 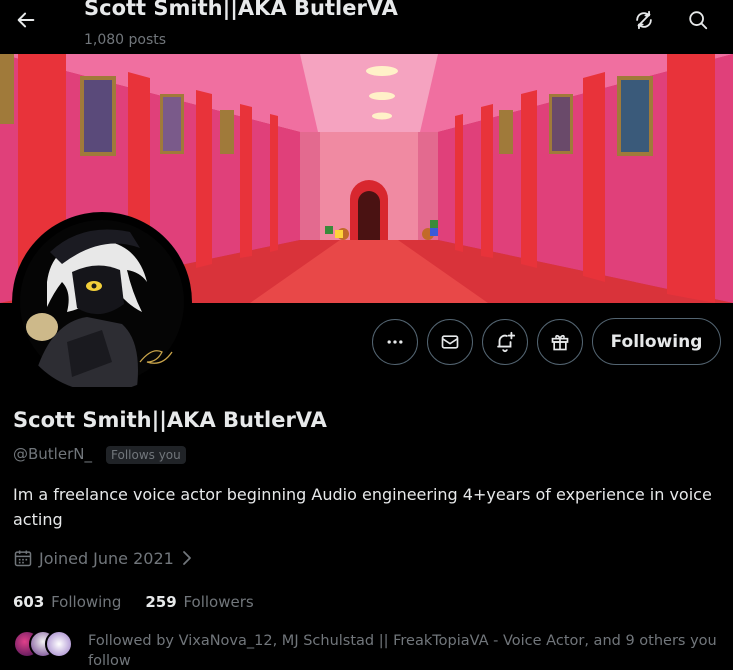 I want to click on joined-date: Joined June 2021, so click(x=103, y=558).